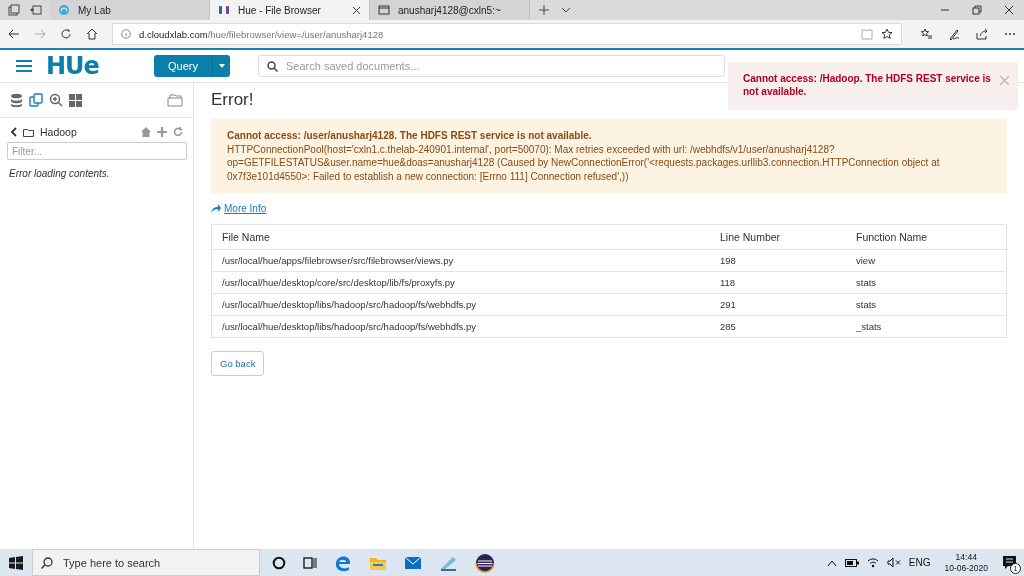 The width and height of the screenshot is (1024, 576). I want to click on windows-icon, so click(16, 562).